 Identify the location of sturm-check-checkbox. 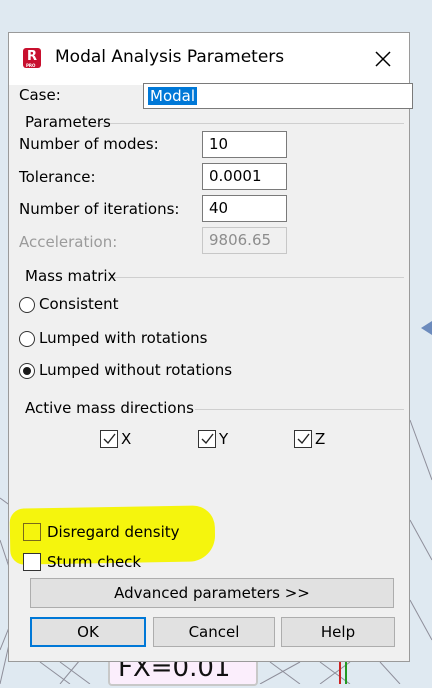
(32, 562).